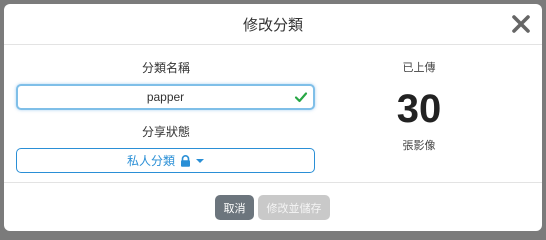 This screenshot has height=240, width=546. I want to click on share-status-value: 私人分類, so click(150, 161).